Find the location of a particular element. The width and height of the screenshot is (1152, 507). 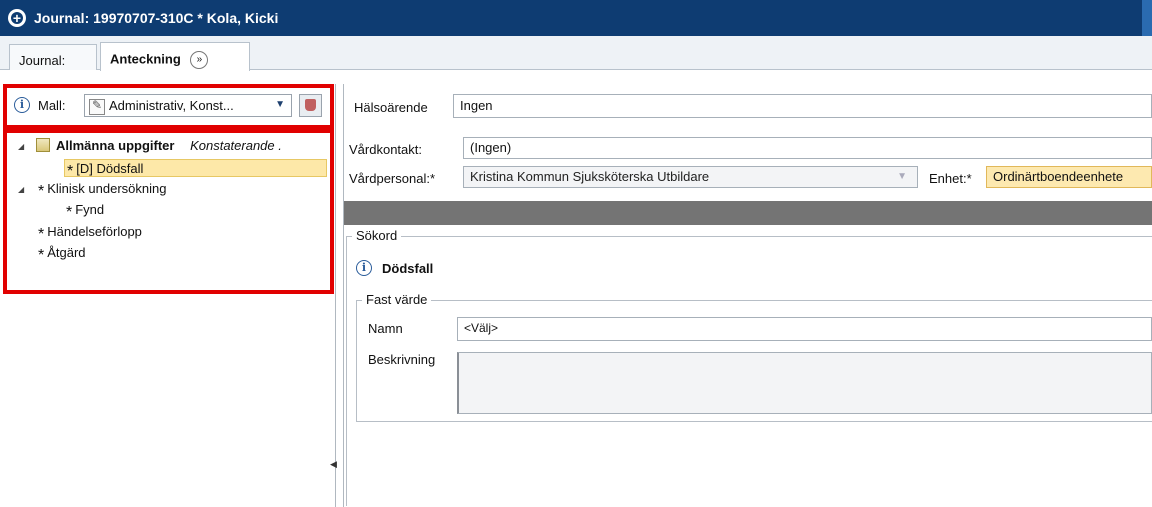

vardpersonal-value: Kristina Kommun Sjuksköterska Utbildare is located at coordinates (590, 176).